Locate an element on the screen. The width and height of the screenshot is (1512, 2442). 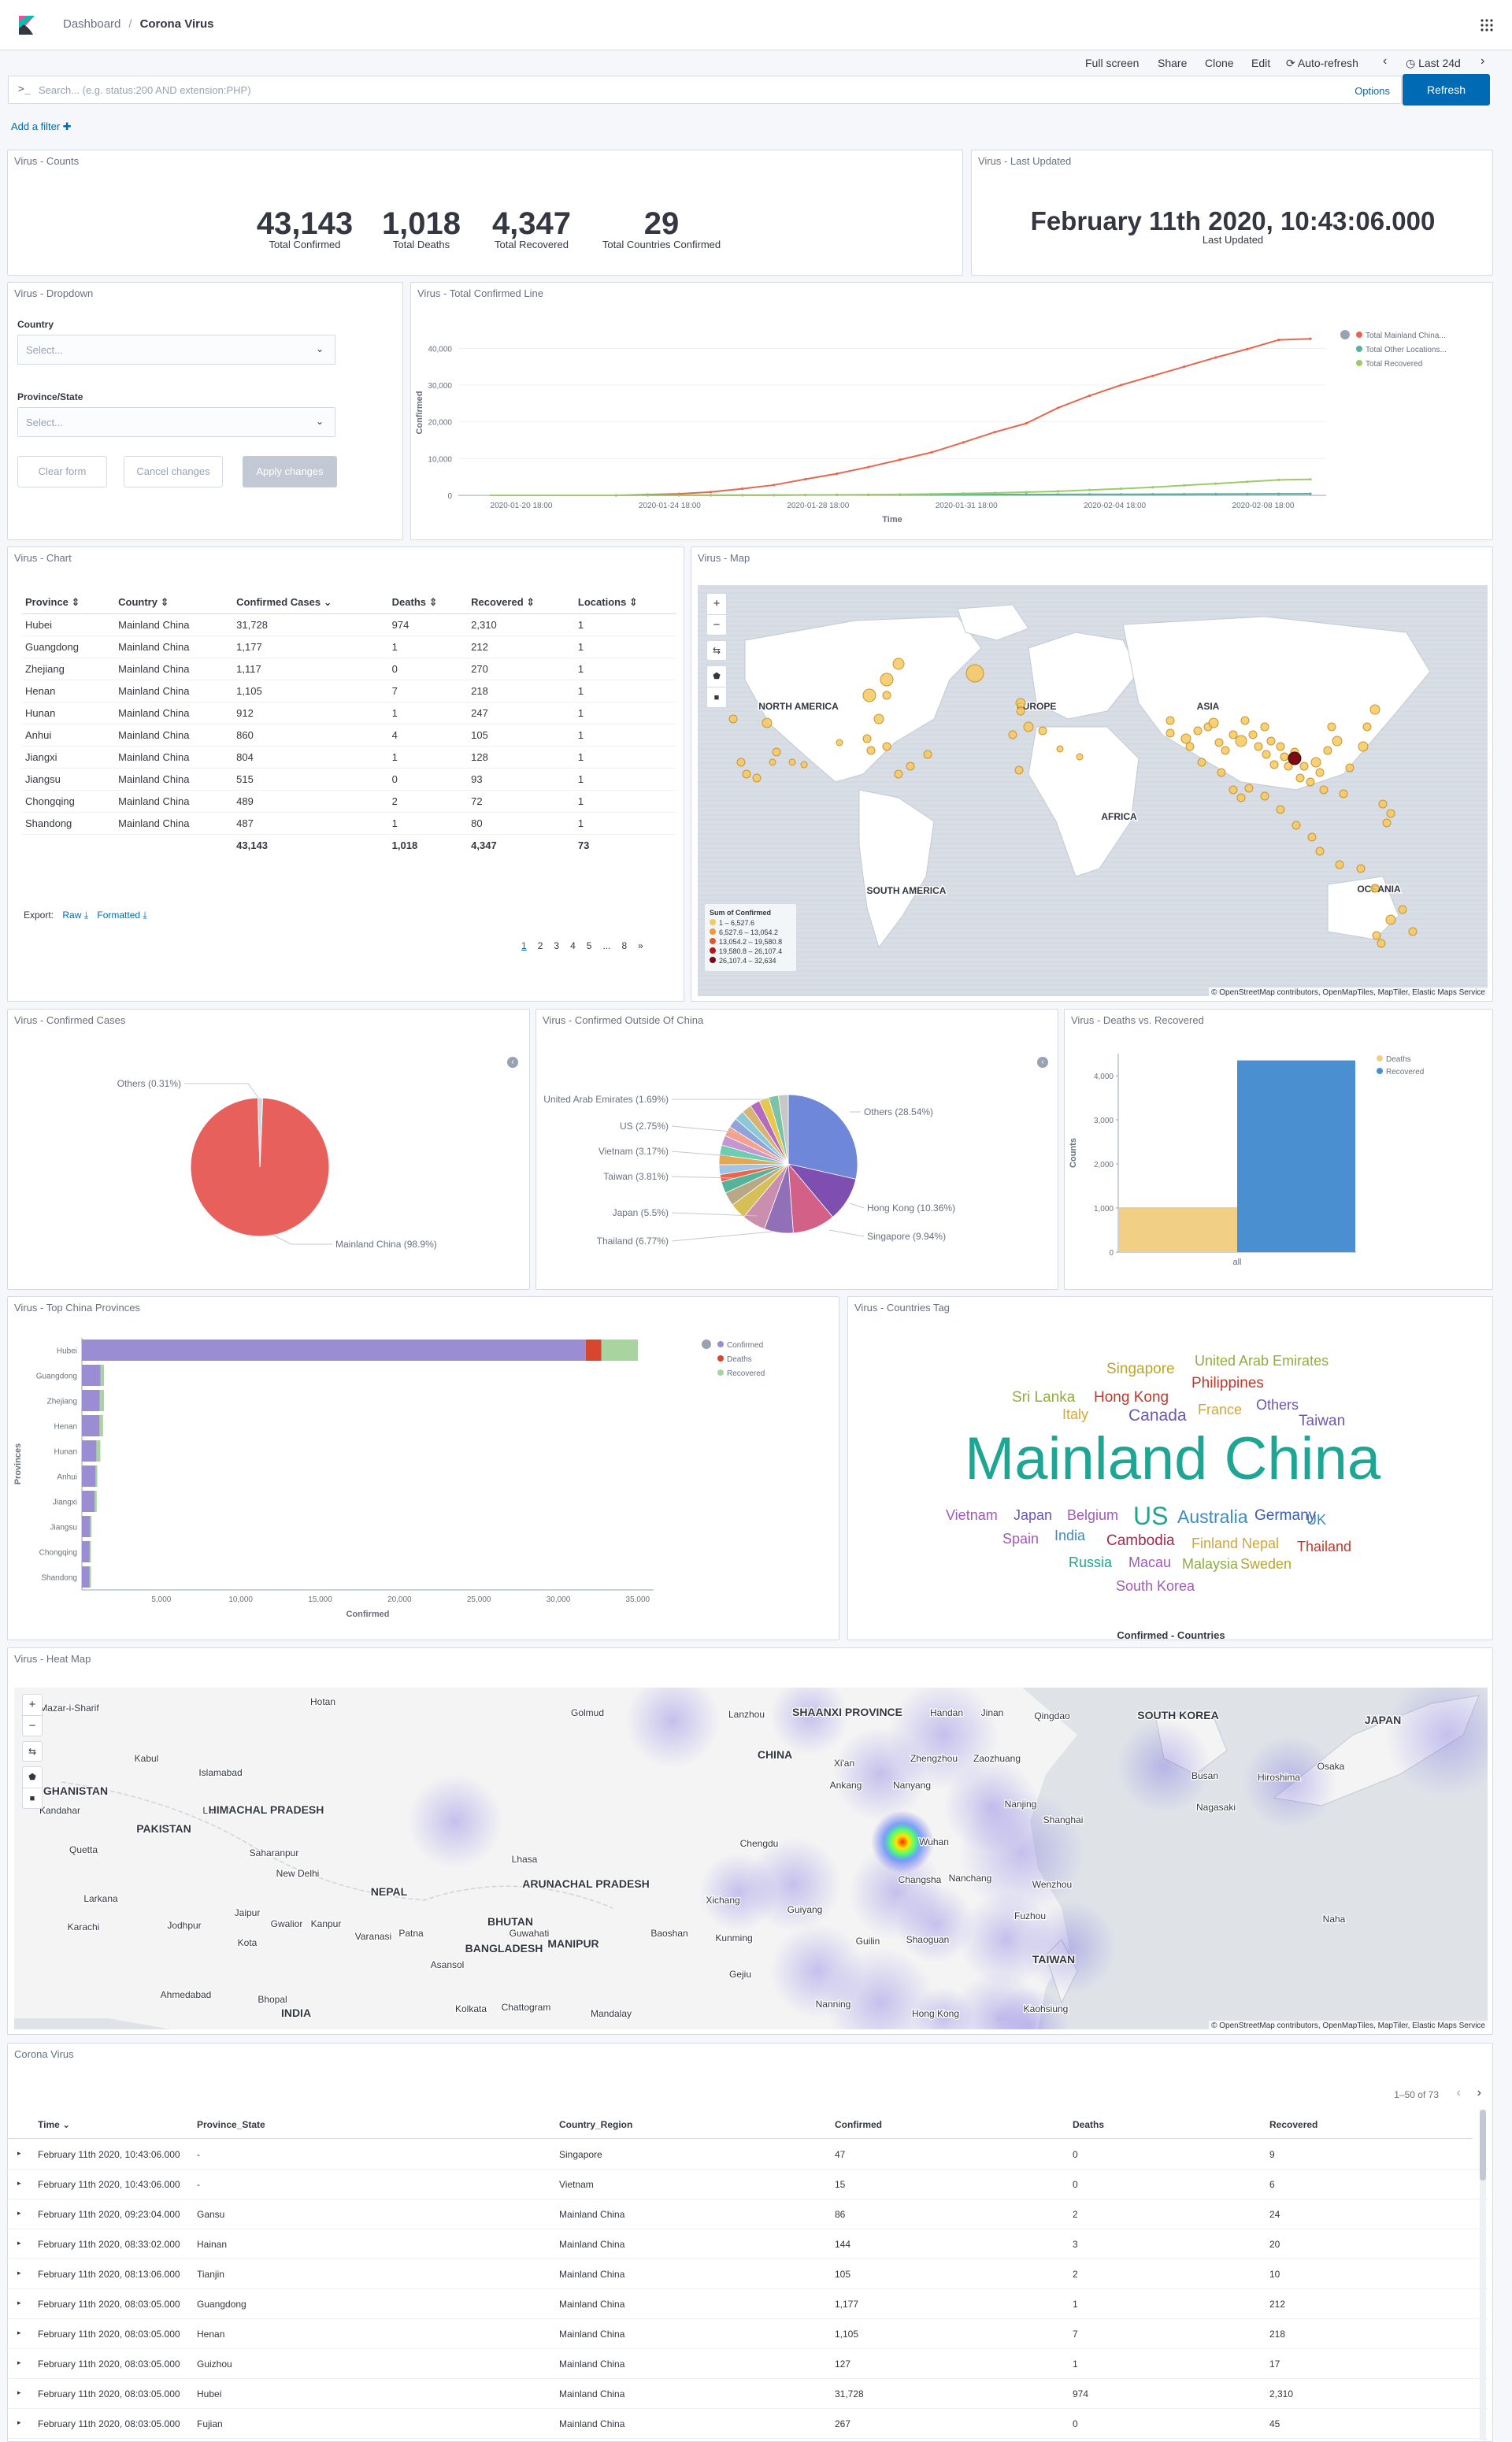
clear-form-button: Clear form is located at coordinates (62, 471).